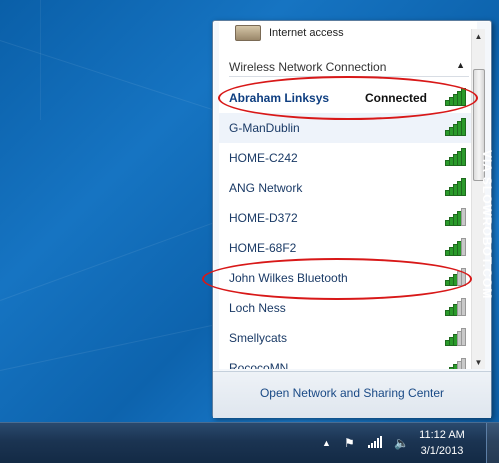 This screenshot has height=463, width=499. What do you see at coordinates (348, 188) in the screenshot?
I see `network-item: ANG Network` at bounding box center [348, 188].